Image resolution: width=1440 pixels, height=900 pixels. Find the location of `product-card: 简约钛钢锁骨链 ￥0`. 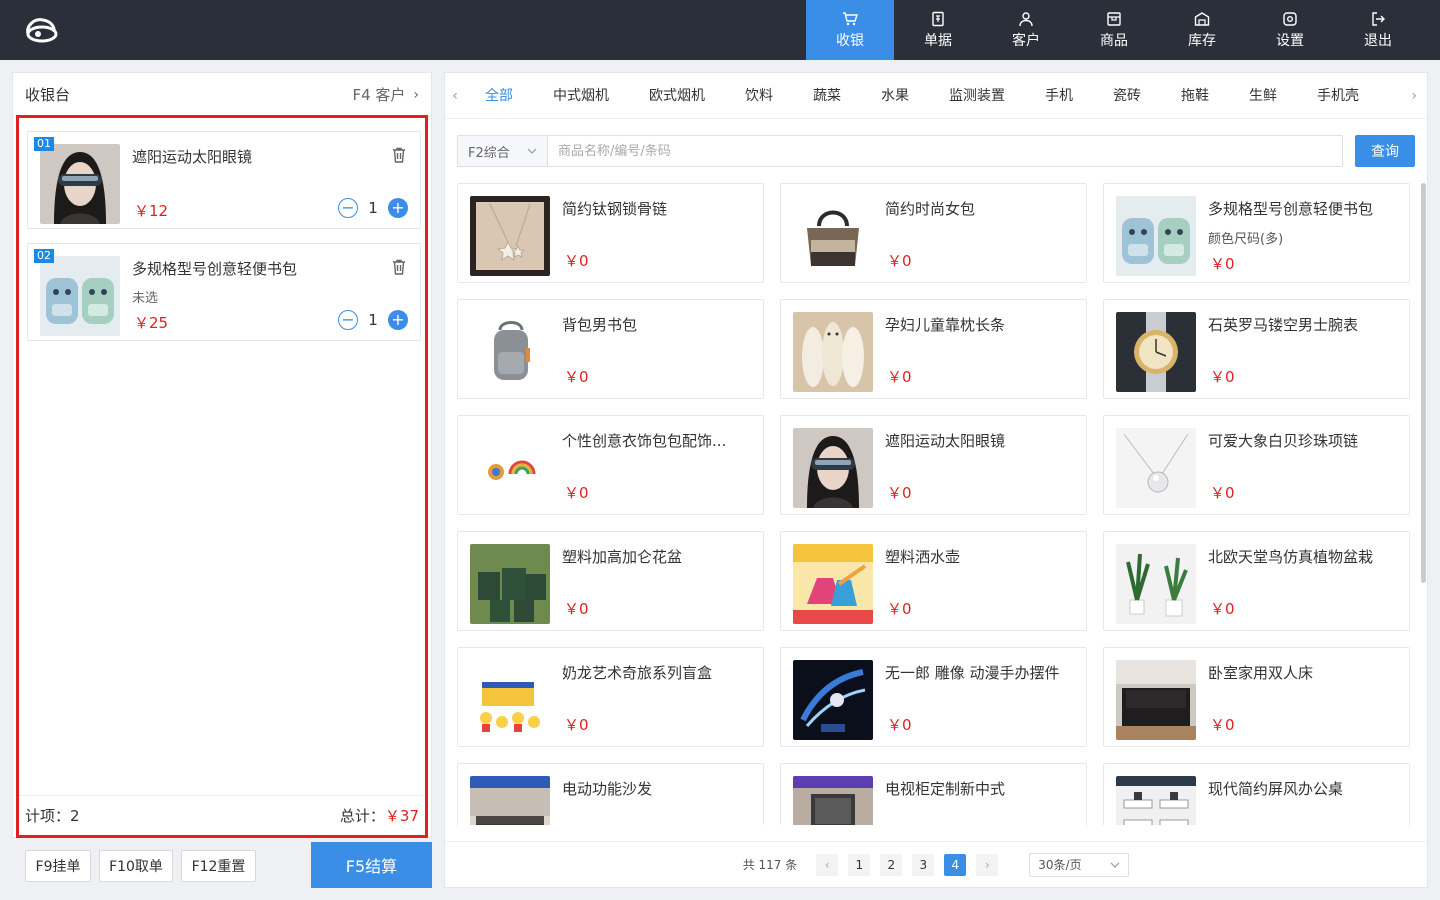

product-card: 简约钛钢锁骨链 ￥0 is located at coordinates (610, 233).